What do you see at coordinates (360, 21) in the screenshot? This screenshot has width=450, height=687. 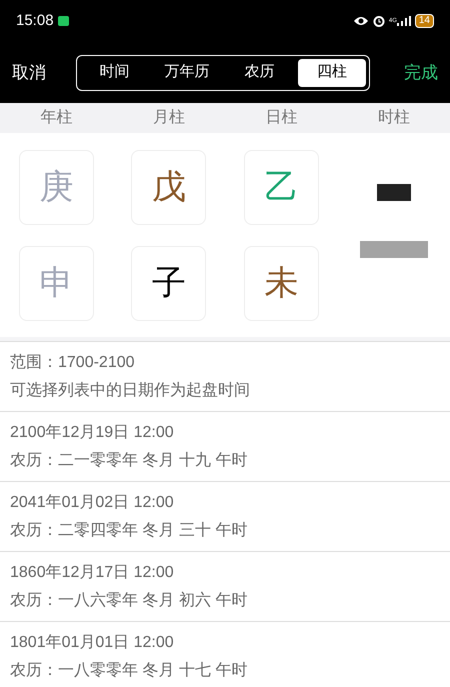 I see `eye-icon` at bounding box center [360, 21].